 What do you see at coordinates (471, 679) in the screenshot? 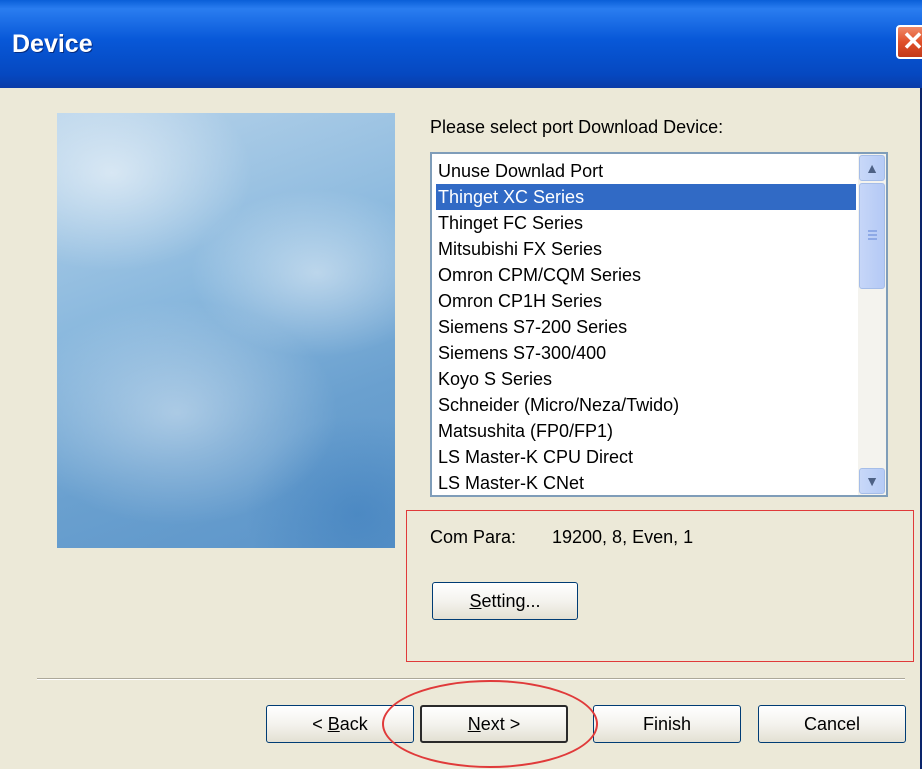
I see `footer-divider` at bounding box center [471, 679].